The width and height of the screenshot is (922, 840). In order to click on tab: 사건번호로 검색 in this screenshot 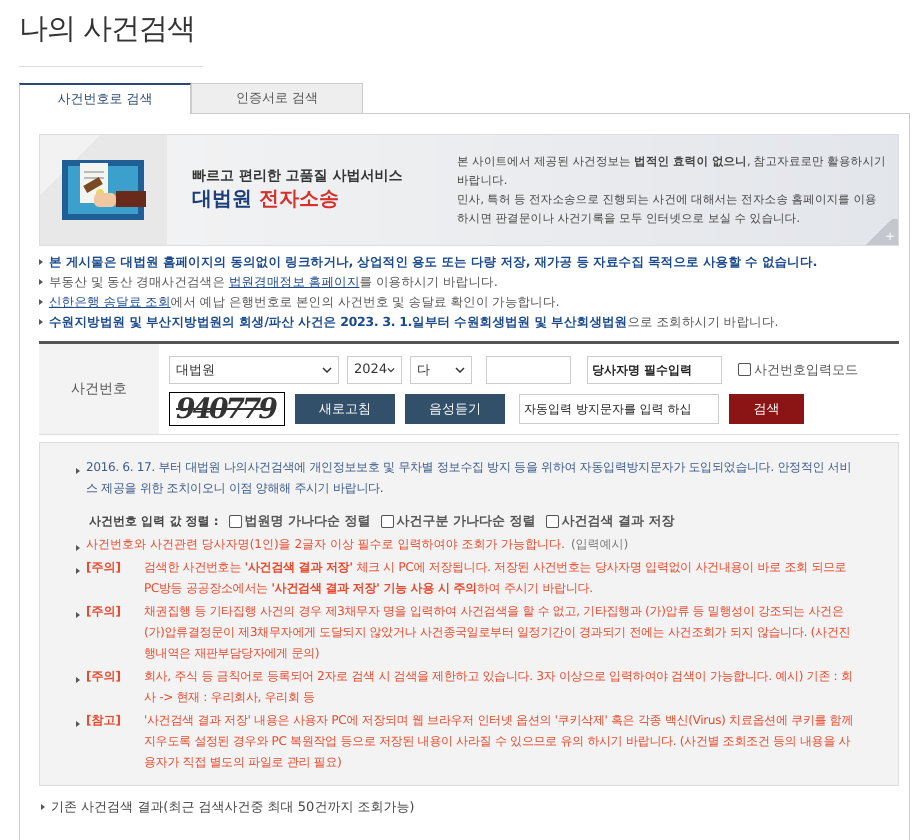, I will do `click(105, 98)`.